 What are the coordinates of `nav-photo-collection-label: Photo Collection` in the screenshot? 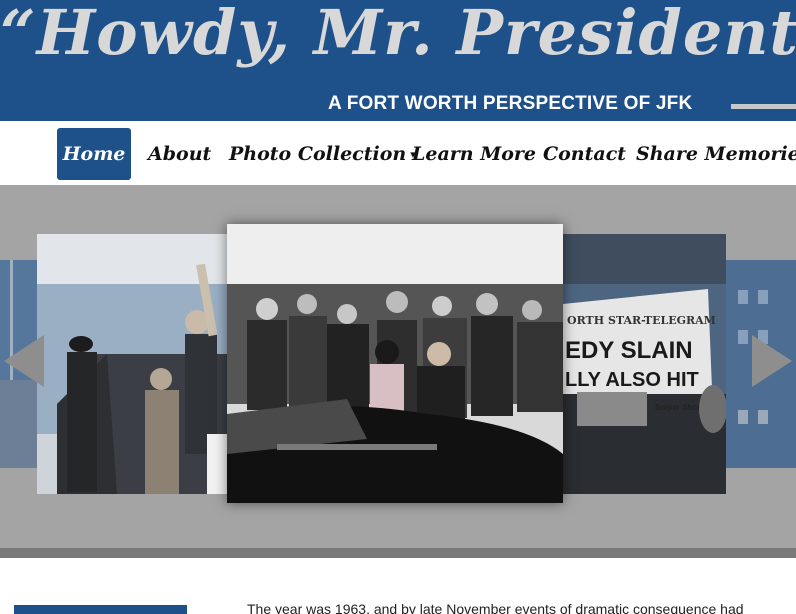 It's located at (318, 154).